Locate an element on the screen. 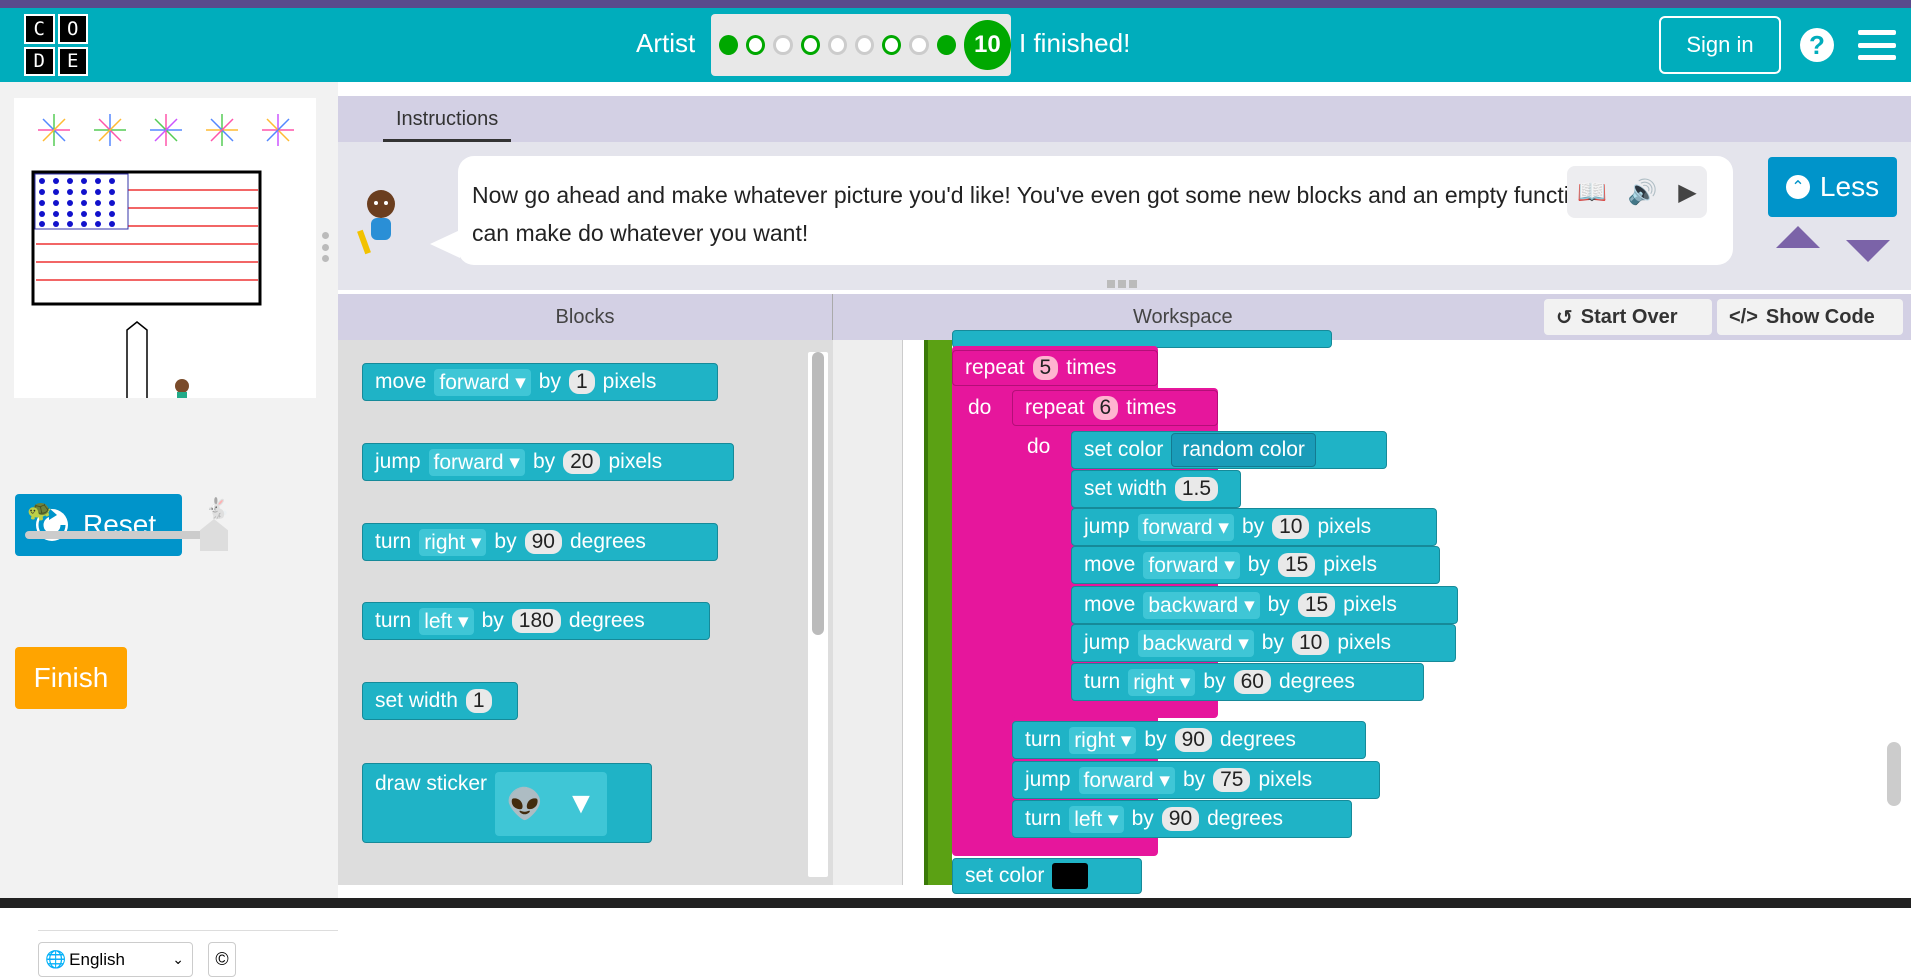  speed-slider is located at coordinates (120, 535).